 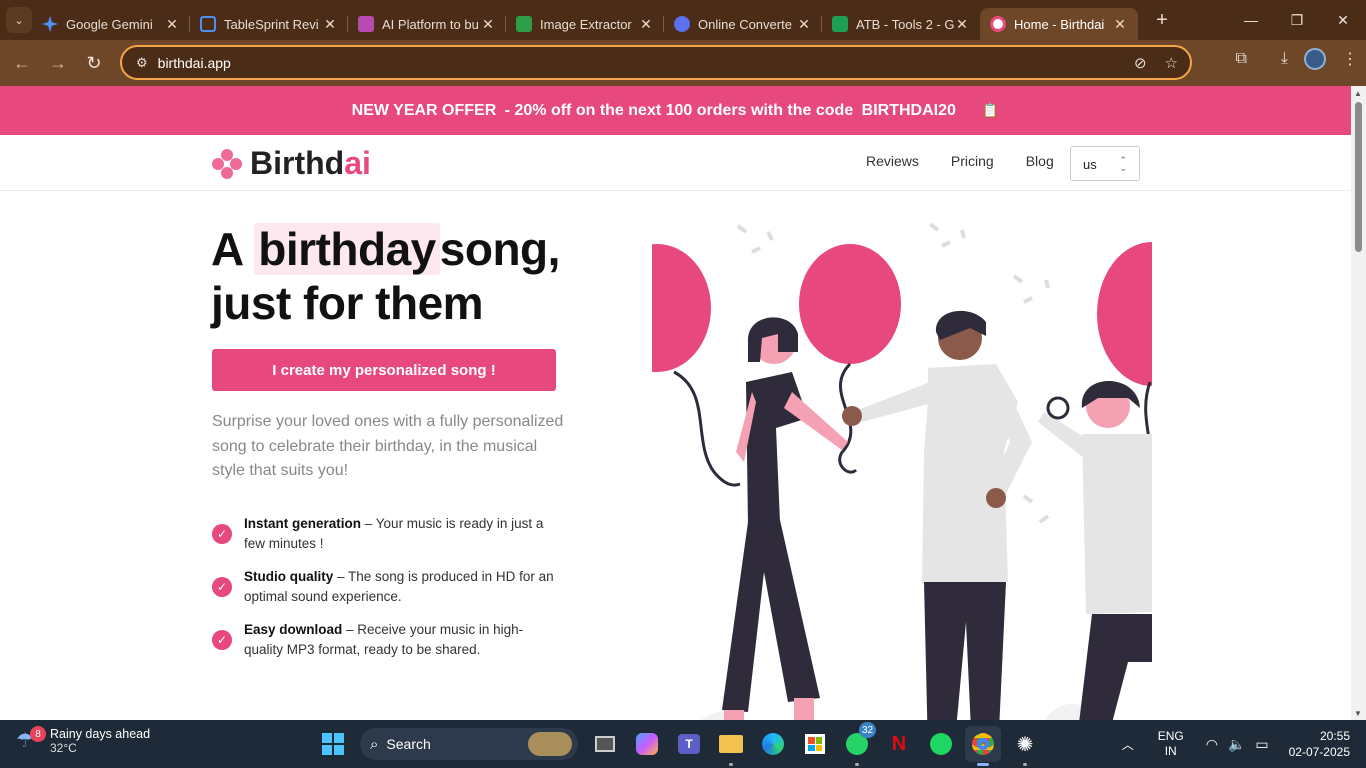 I want to click on windows-icon, so click(x=333, y=744).